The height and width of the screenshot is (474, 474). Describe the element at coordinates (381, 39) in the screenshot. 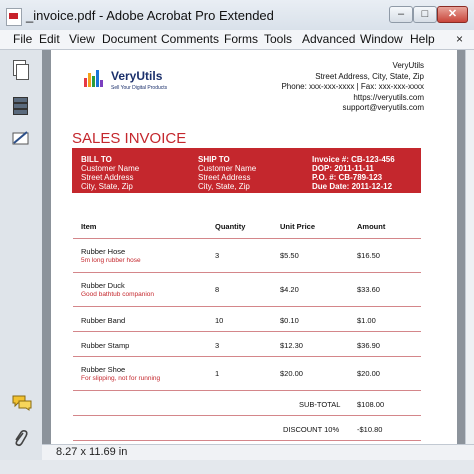

I see `menu-window: Window` at that location.